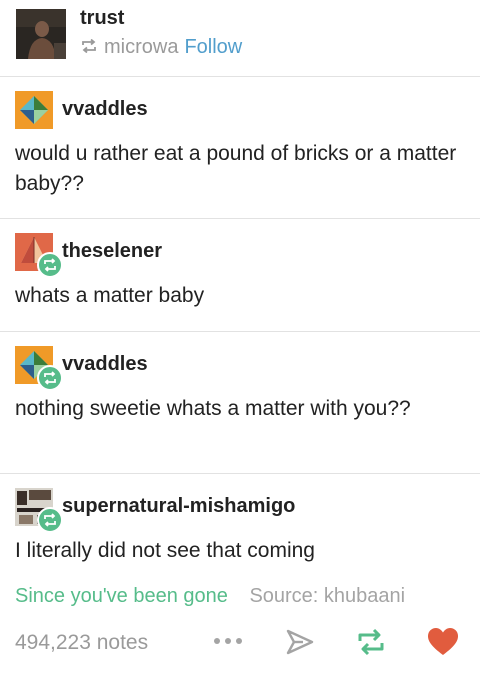  What do you see at coordinates (141, 47) in the screenshot?
I see `via-username: microwa` at bounding box center [141, 47].